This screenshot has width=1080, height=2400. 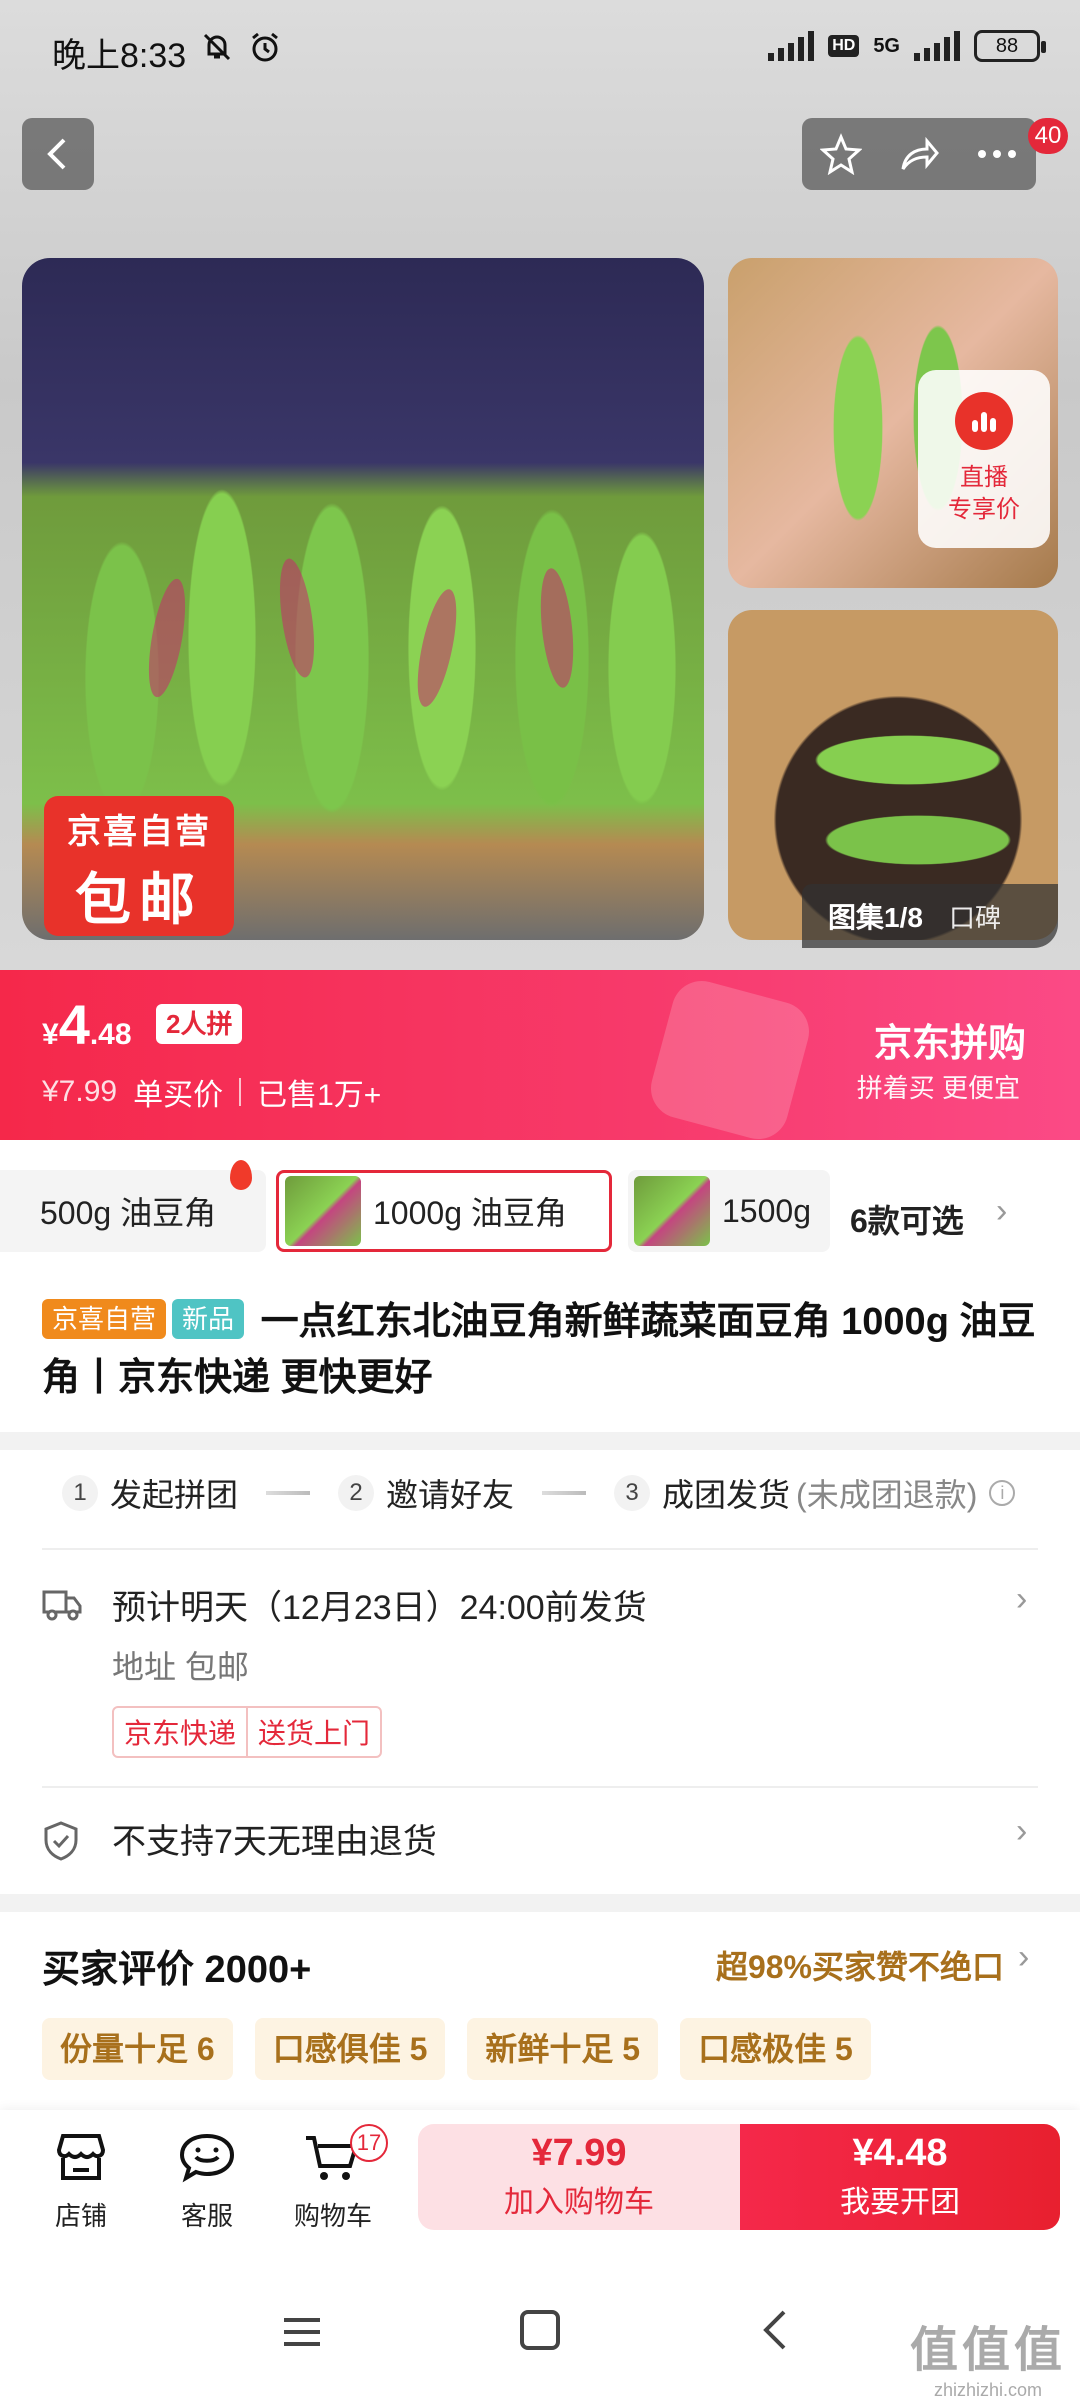 I want to click on start-group-button: ¥4.48 我要开团, so click(x=900, y=2177).